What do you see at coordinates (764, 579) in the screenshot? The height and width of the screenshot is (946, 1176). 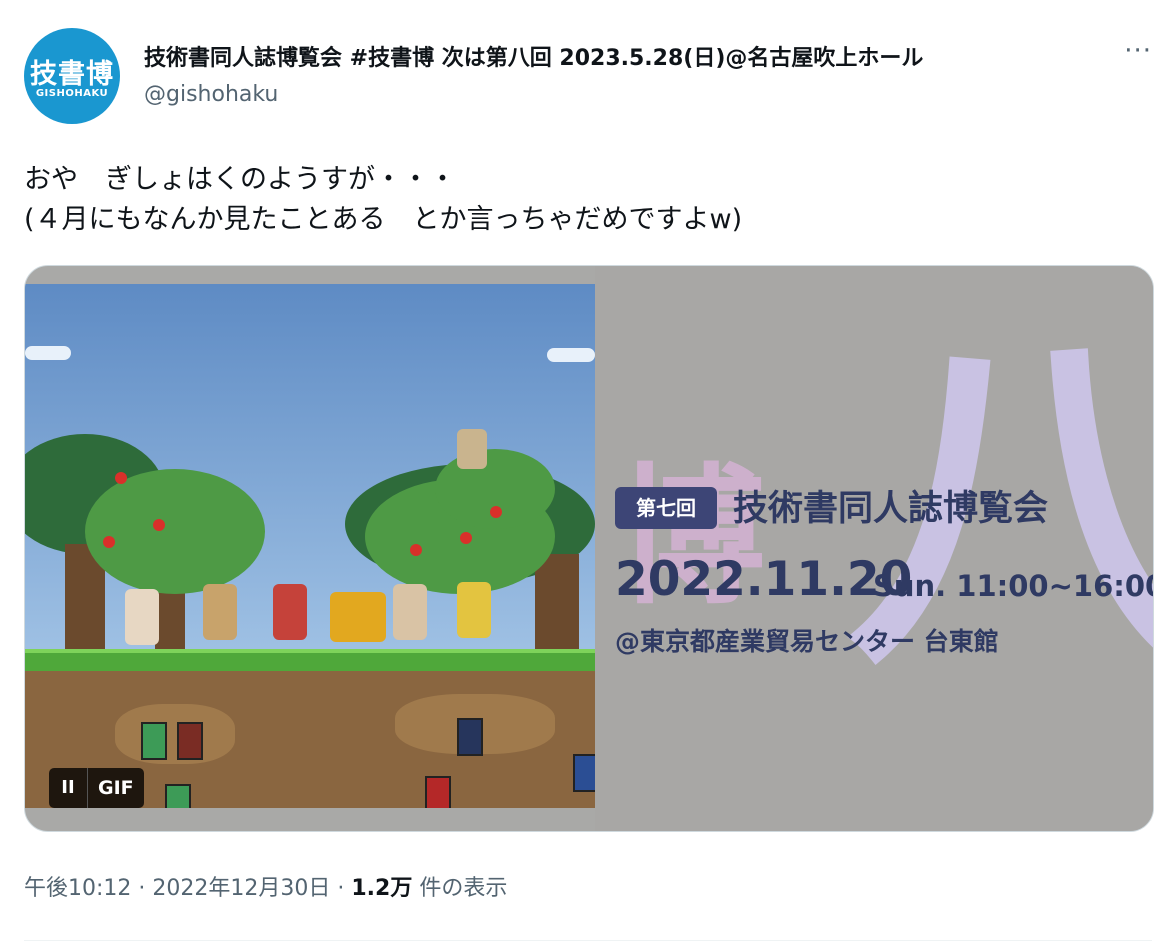 I see `event-date: 2022.11.20` at bounding box center [764, 579].